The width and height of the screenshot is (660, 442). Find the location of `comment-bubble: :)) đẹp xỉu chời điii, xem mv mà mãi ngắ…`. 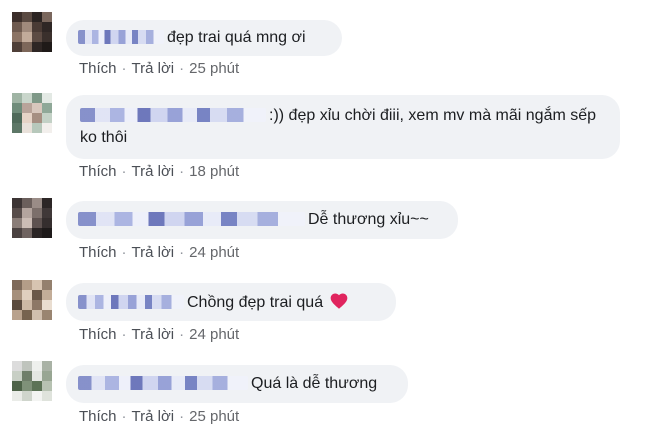

comment-bubble: :)) đẹp xỉu chời điii, xem mv mà mãi ngắ… is located at coordinates (343, 127).